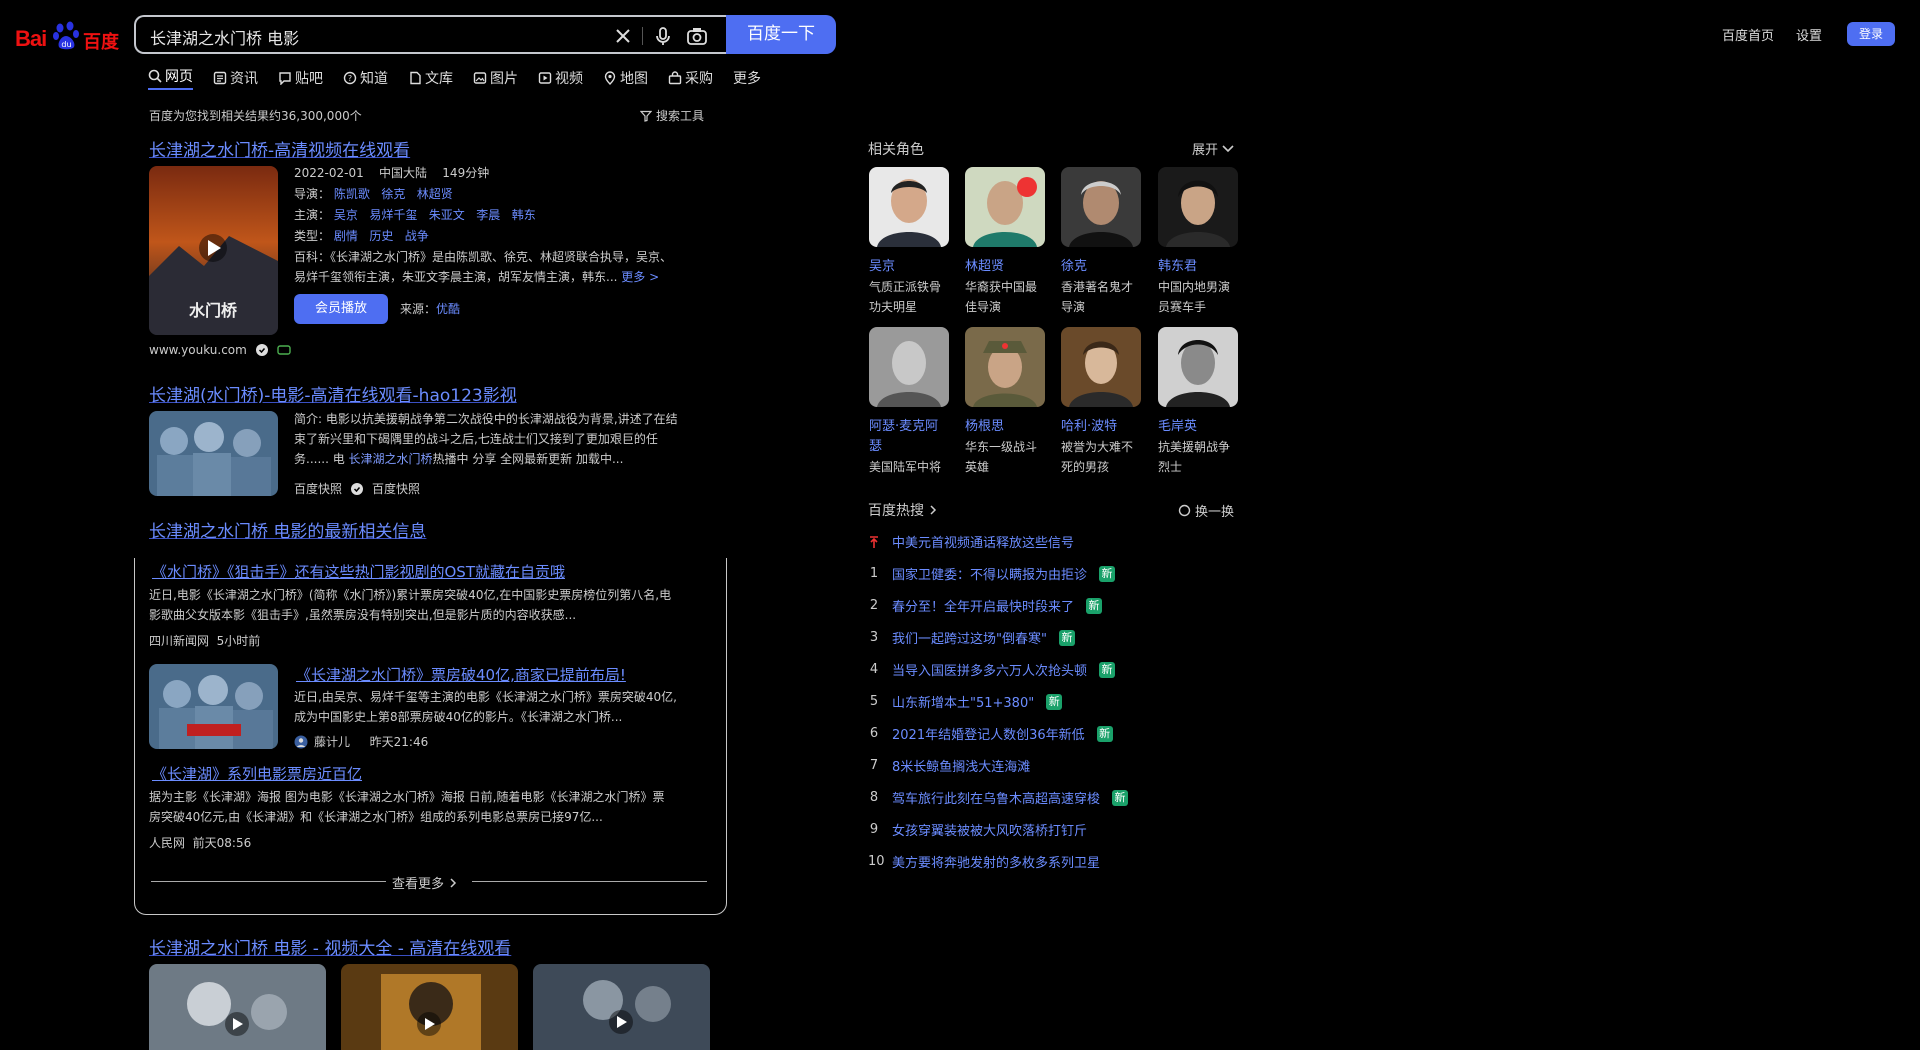  I want to click on doc-icon, so click(415, 78).